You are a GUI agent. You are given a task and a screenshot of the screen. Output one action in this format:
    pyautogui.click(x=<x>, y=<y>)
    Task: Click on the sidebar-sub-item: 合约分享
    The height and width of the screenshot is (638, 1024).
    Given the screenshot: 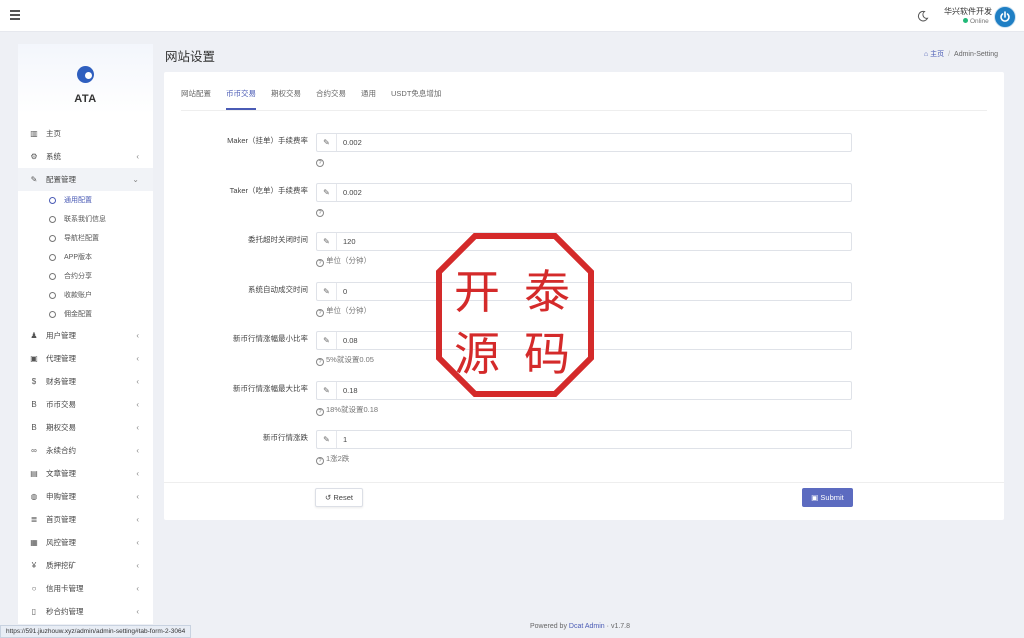 What is the action you would take?
    pyautogui.click(x=85, y=276)
    